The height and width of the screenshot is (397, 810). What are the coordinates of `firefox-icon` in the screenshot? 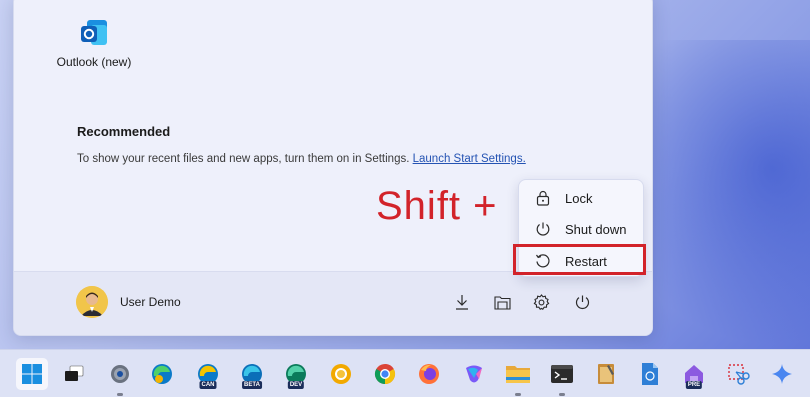 It's located at (429, 374).